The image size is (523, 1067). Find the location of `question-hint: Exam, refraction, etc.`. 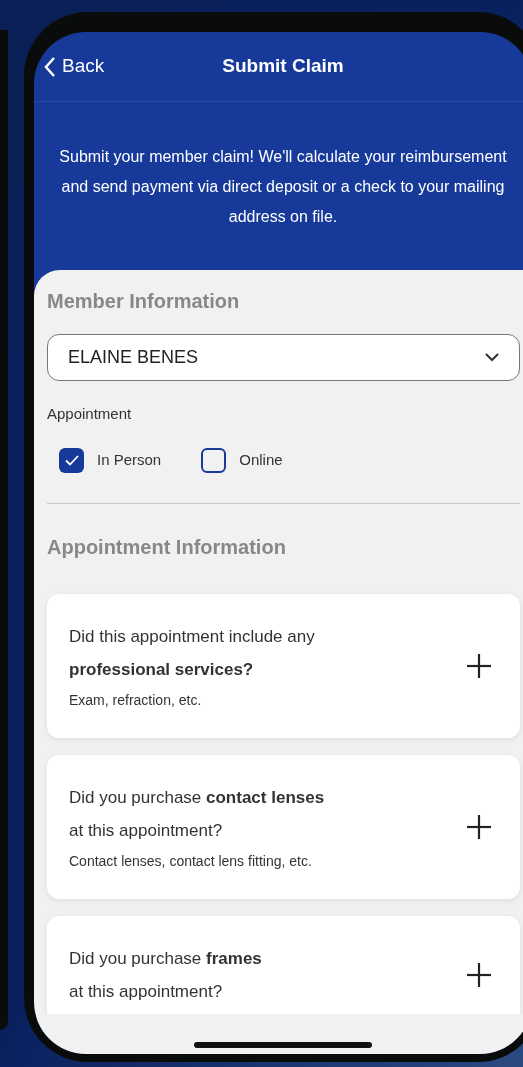

question-hint: Exam, refraction, etc. is located at coordinates (136, 700).